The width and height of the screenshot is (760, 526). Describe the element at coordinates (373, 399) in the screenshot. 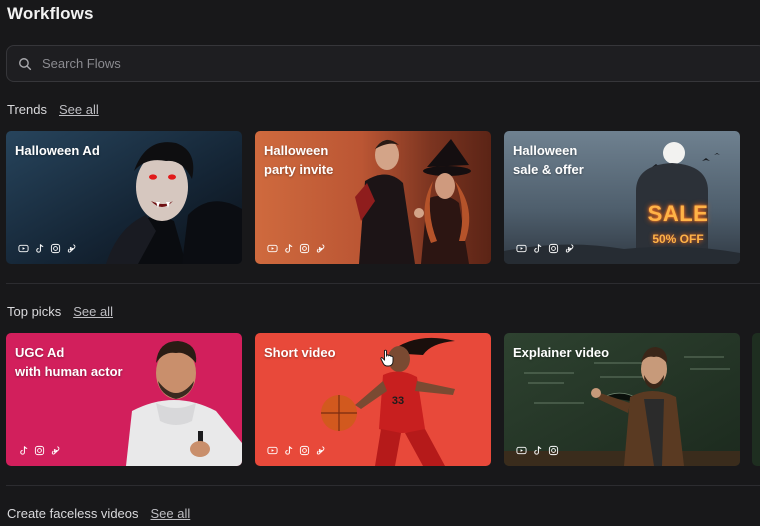

I see `card-short-video: 33 Short video` at that location.